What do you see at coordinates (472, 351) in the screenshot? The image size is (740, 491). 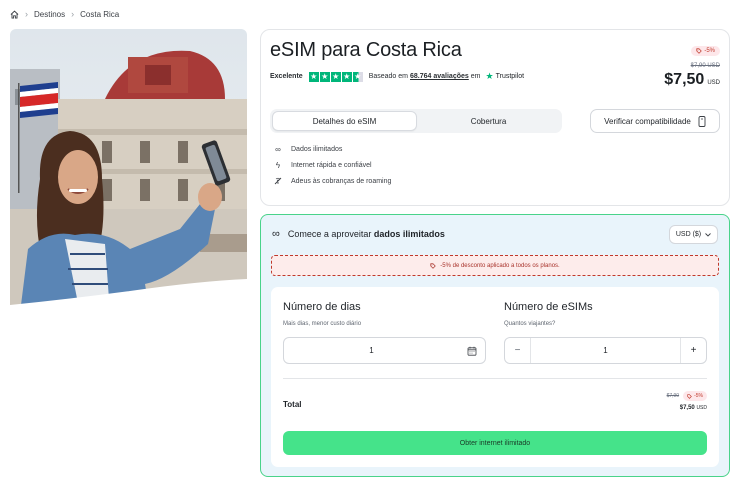 I see `calendar-icon` at bounding box center [472, 351].